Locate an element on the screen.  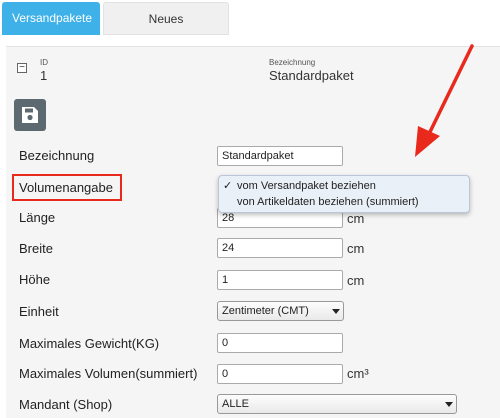
dropdown-option-versandpaket: ✓ vom Versandpaket beziehen is located at coordinates (299, 186).